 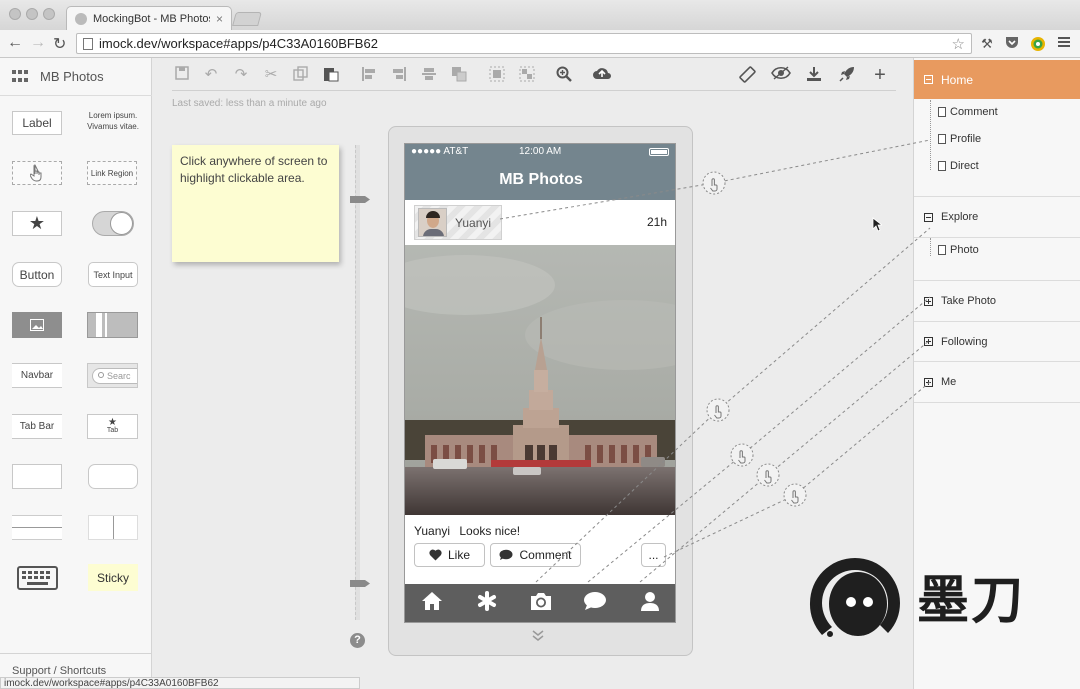 I want to click on paste-icon, so click(x=331, y=75).